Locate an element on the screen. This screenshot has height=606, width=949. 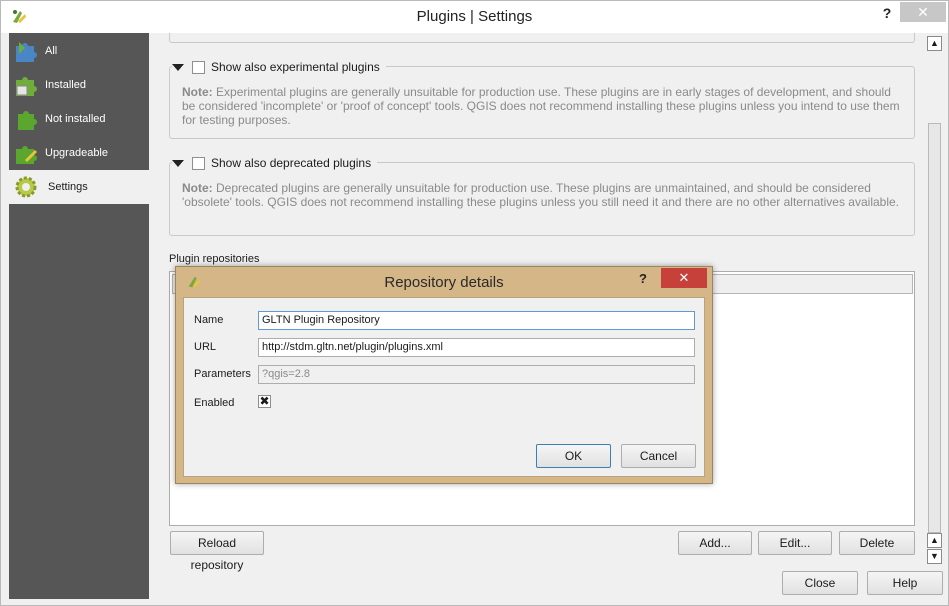
deprecated-checkbox-label: Show also deprecated plugins is located at coordinates (291, 163).